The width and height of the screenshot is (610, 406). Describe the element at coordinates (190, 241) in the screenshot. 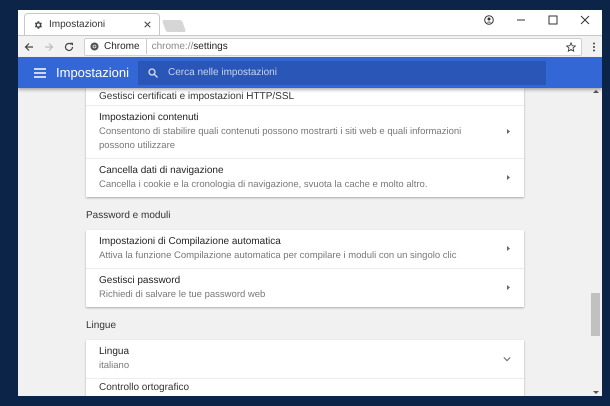

I see `setting-title: Impostazioni di Compilazione automatica` at that location.